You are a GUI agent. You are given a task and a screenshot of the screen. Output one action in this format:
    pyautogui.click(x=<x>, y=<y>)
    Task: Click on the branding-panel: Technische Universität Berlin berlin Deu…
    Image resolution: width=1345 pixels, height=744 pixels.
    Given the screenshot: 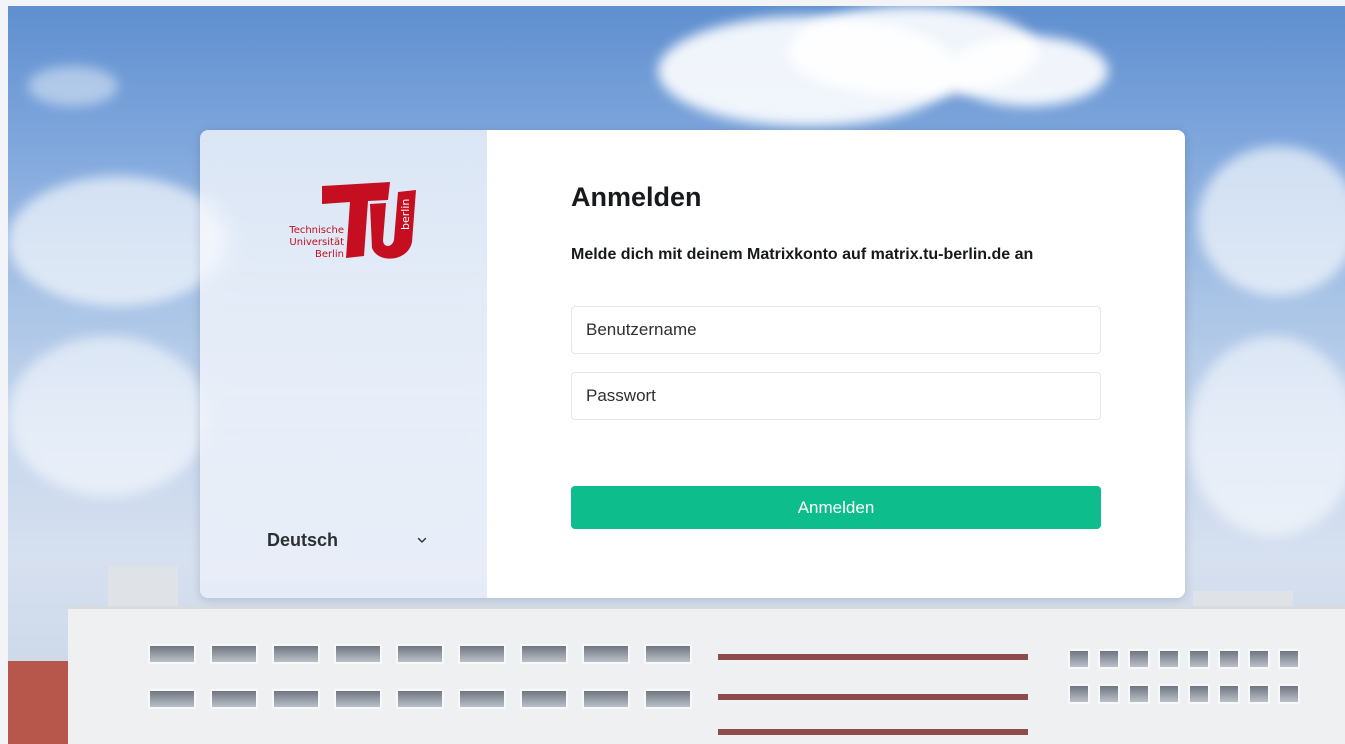 What is the action you would take?
    pyautogui.click(x=343, y=364)
    